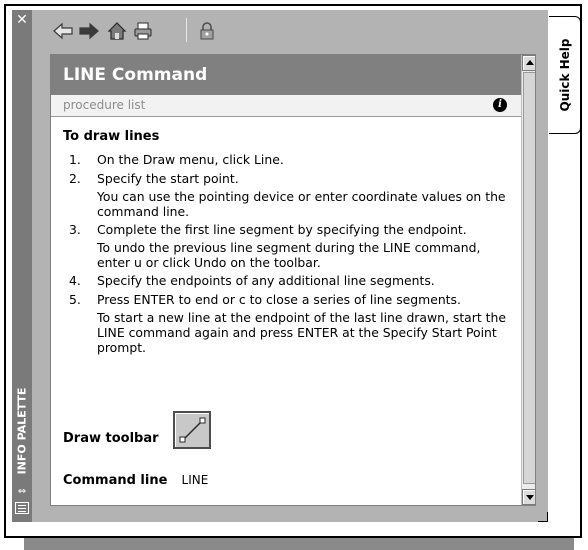 This screenshot has height=550, width=588. What do you see at coordinates (22, 20) in the screenshot?
I see `close-icon: ✕` at bounding box center [22, 20].